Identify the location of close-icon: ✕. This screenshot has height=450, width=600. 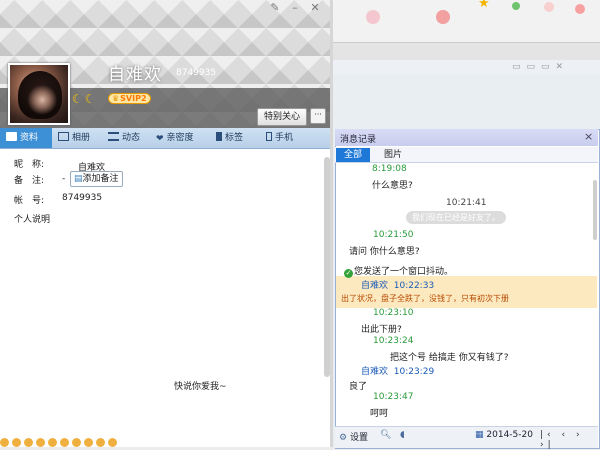
(315, 7).